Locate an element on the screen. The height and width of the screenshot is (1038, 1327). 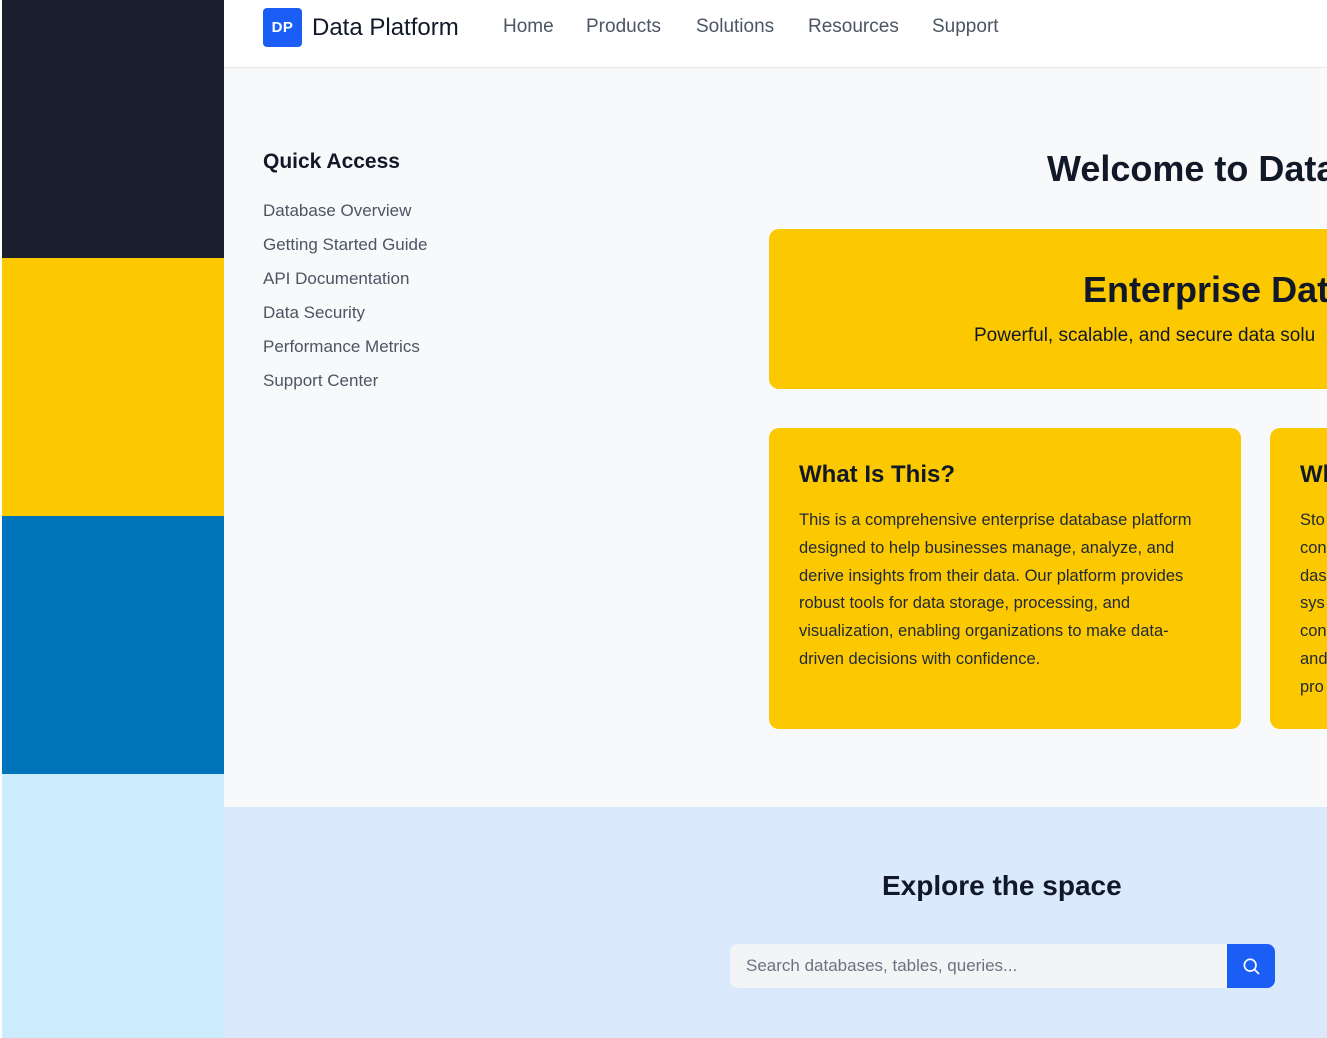
stripe-yellow is located at coordinates (112, 387).